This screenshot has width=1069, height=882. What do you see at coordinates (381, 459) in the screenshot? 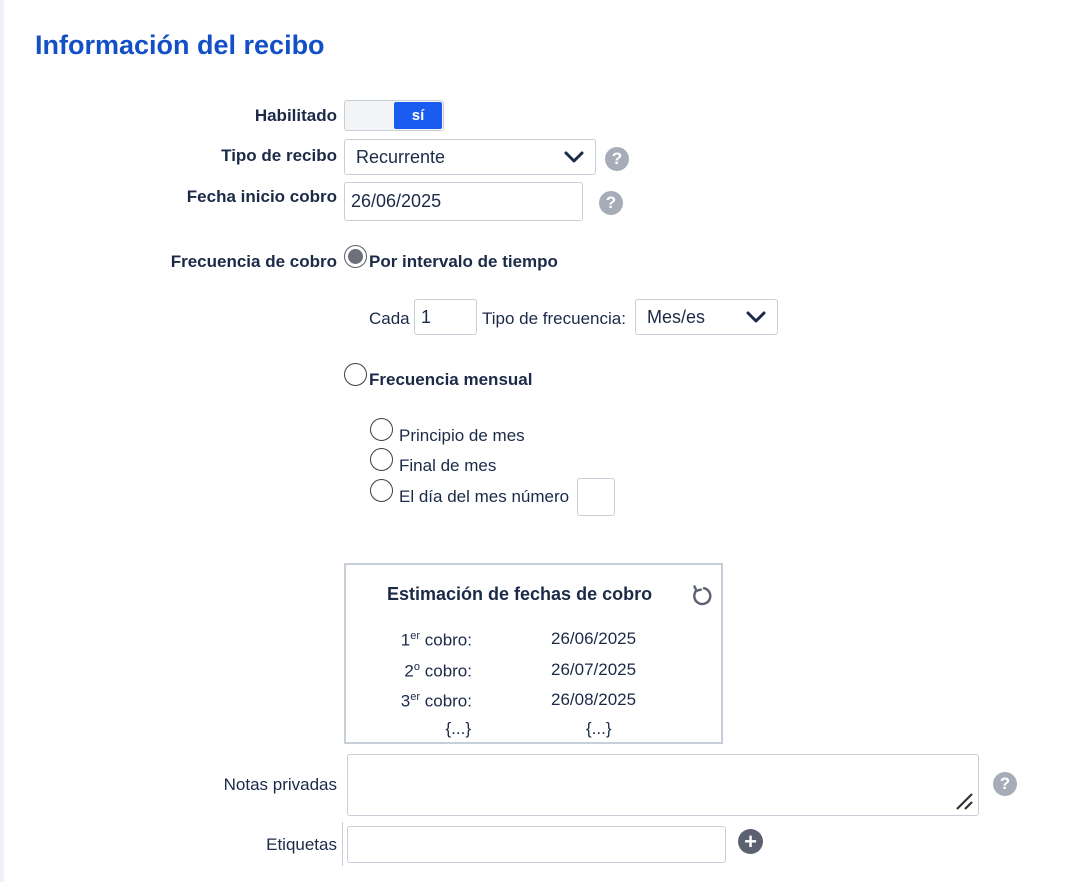
I see `month-end-radio` at bounding box center [381, 459].